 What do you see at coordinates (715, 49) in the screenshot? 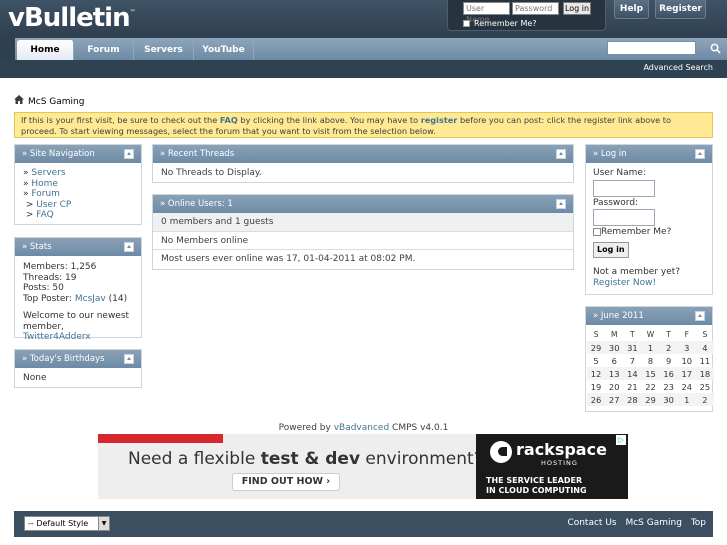
I see `search-button` at bounding box center [715, 49].